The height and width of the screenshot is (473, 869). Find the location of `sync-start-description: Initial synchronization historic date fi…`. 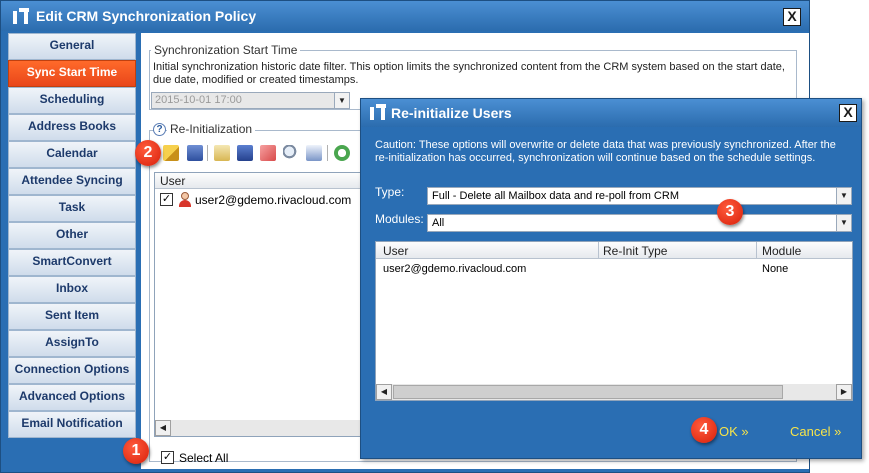

sync-start-description: Initial synchronization historic date fi… is located at coordinates (469, 73).